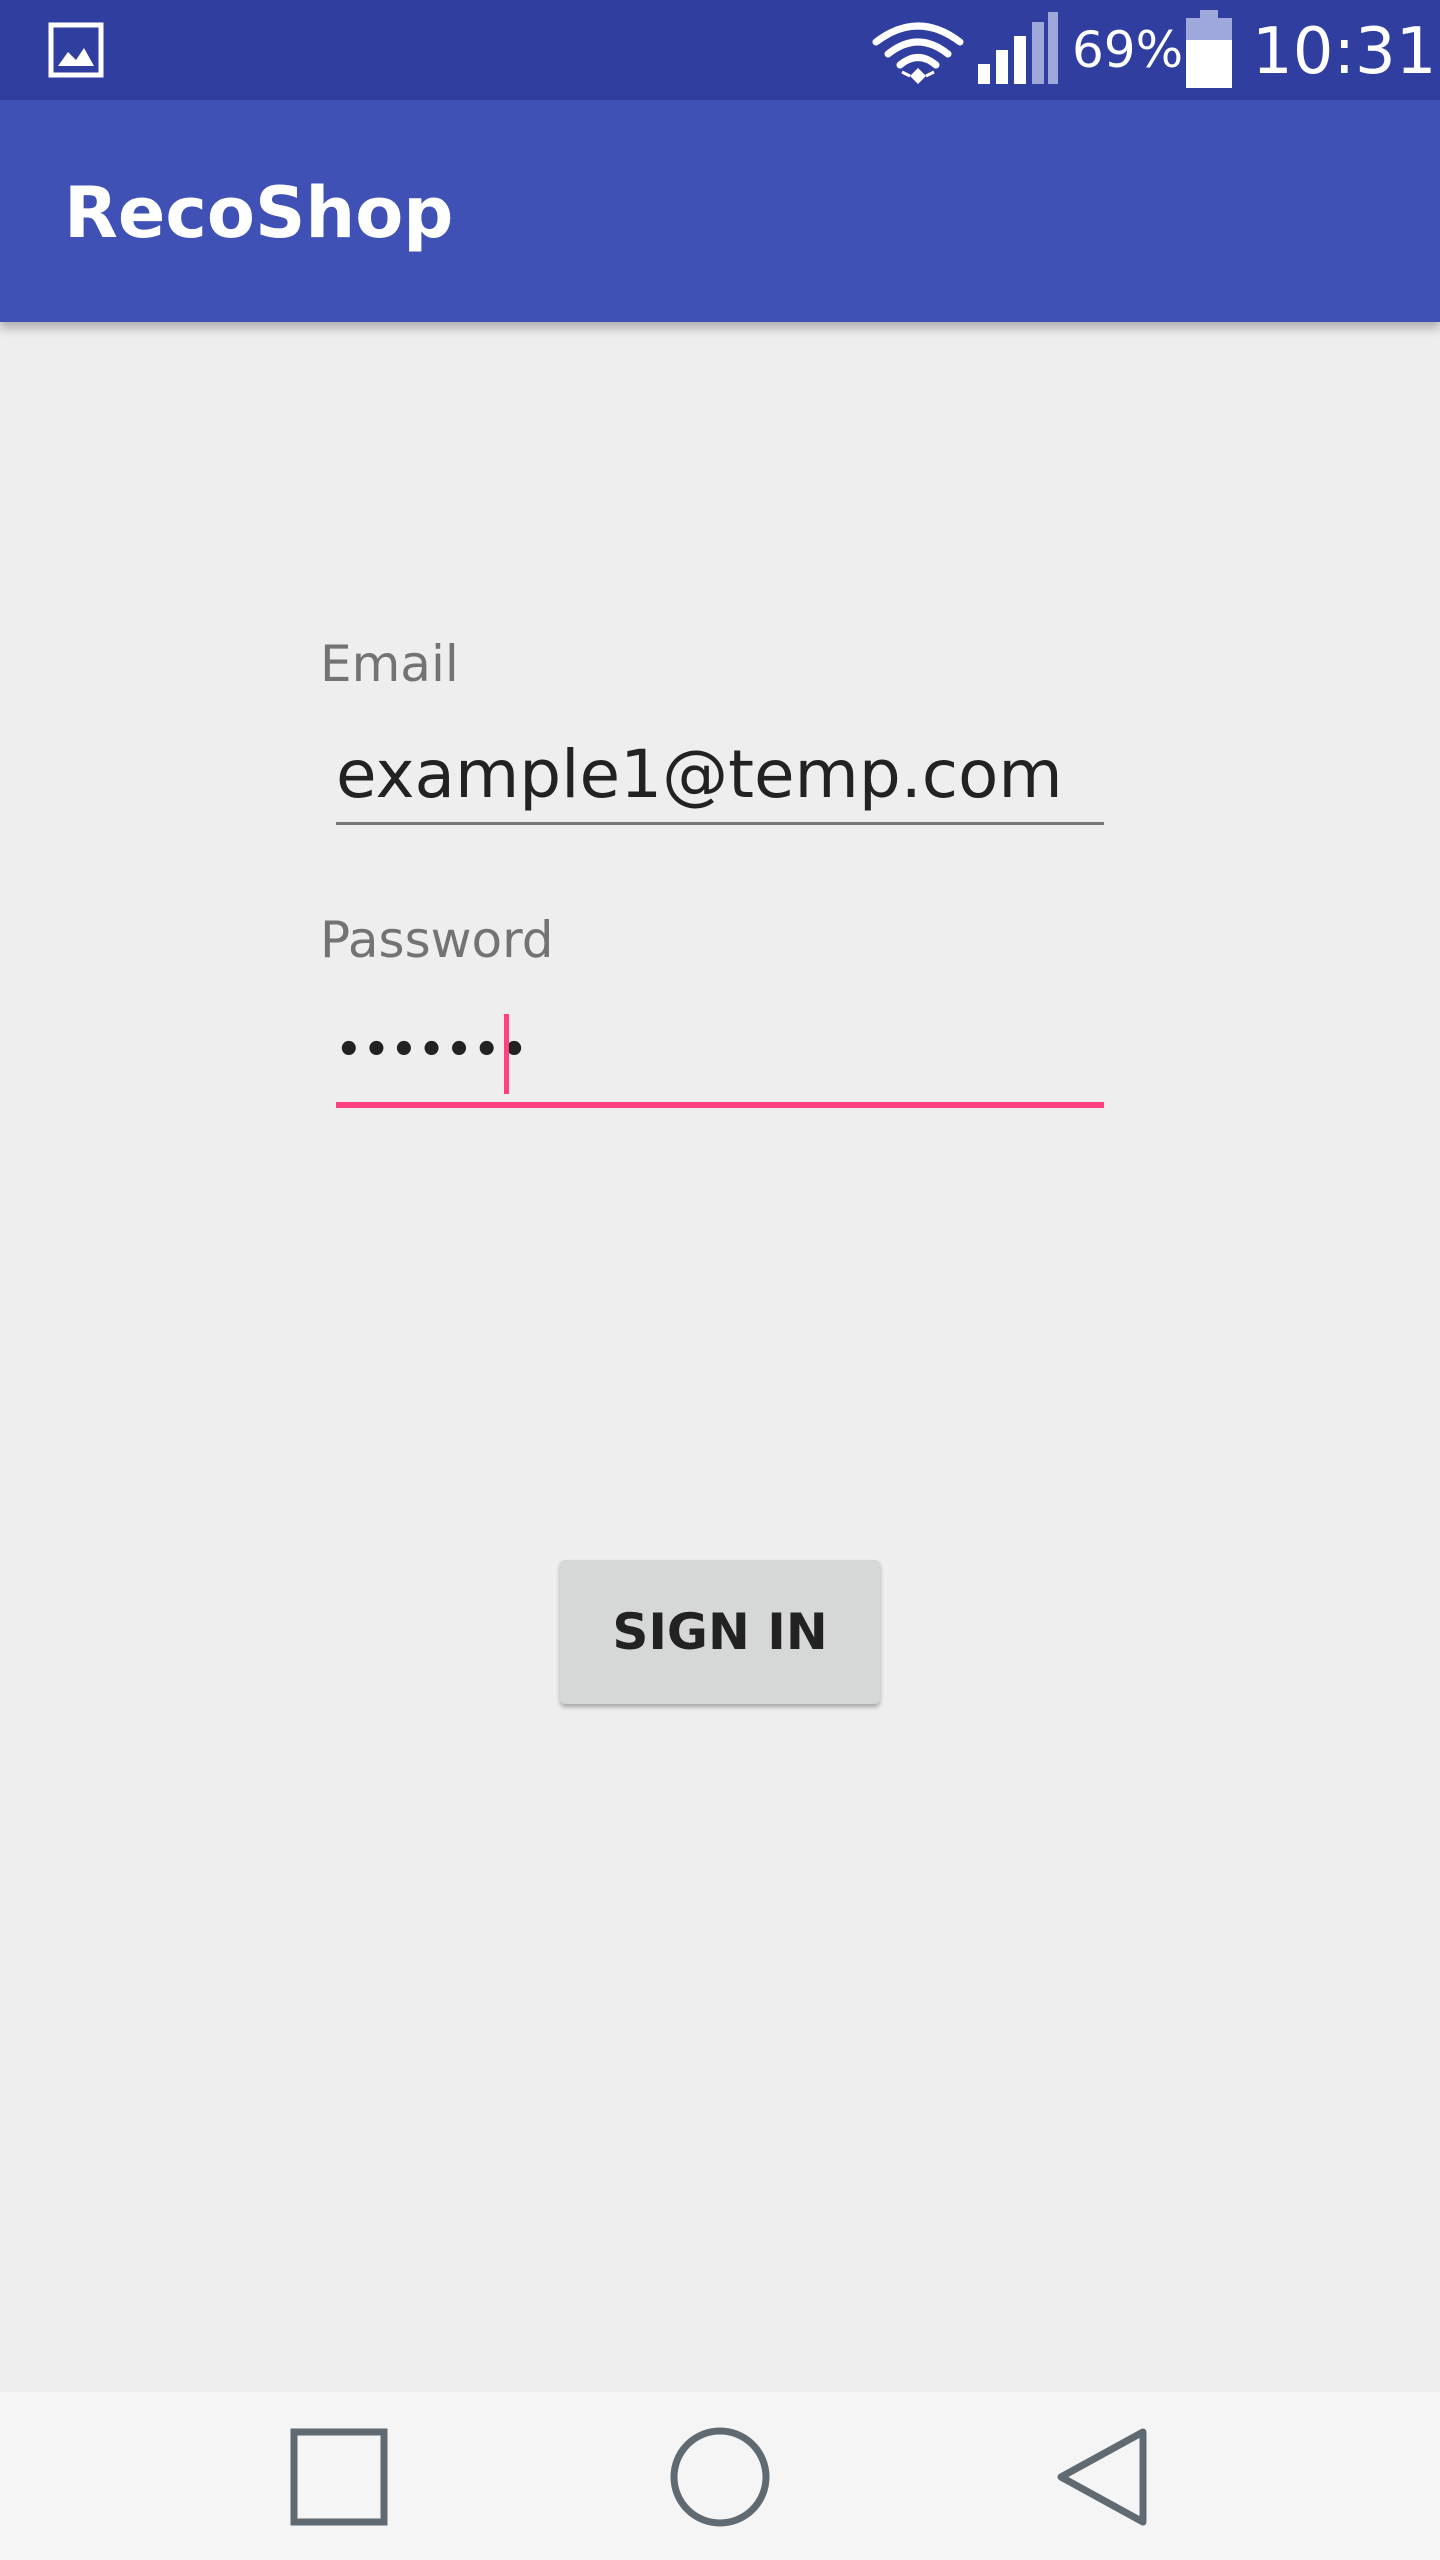 The width and height of the screenshot is (1440, 2560). I want to click on home-icon, so click(720, 2477).